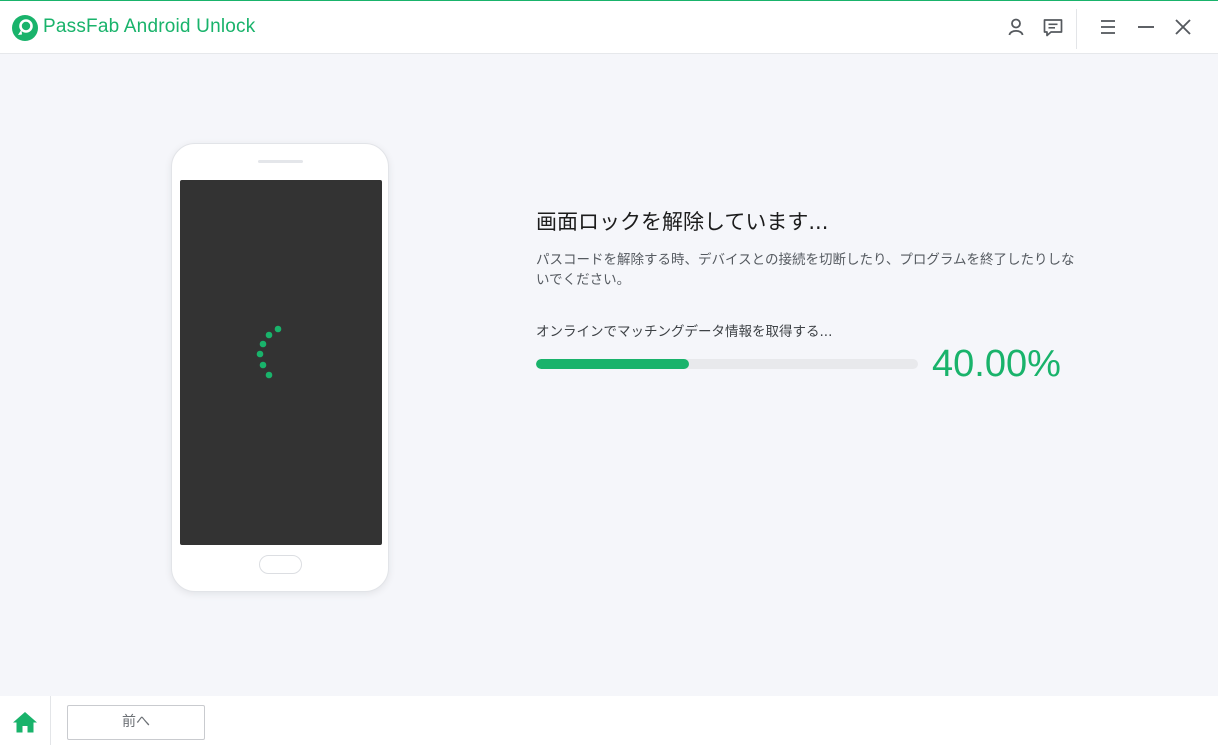 The width and height of the screenshot is (1218, 745). Describe the element at coordinates (25, 28) in the screenshot. I see `logo-icon` at that location.